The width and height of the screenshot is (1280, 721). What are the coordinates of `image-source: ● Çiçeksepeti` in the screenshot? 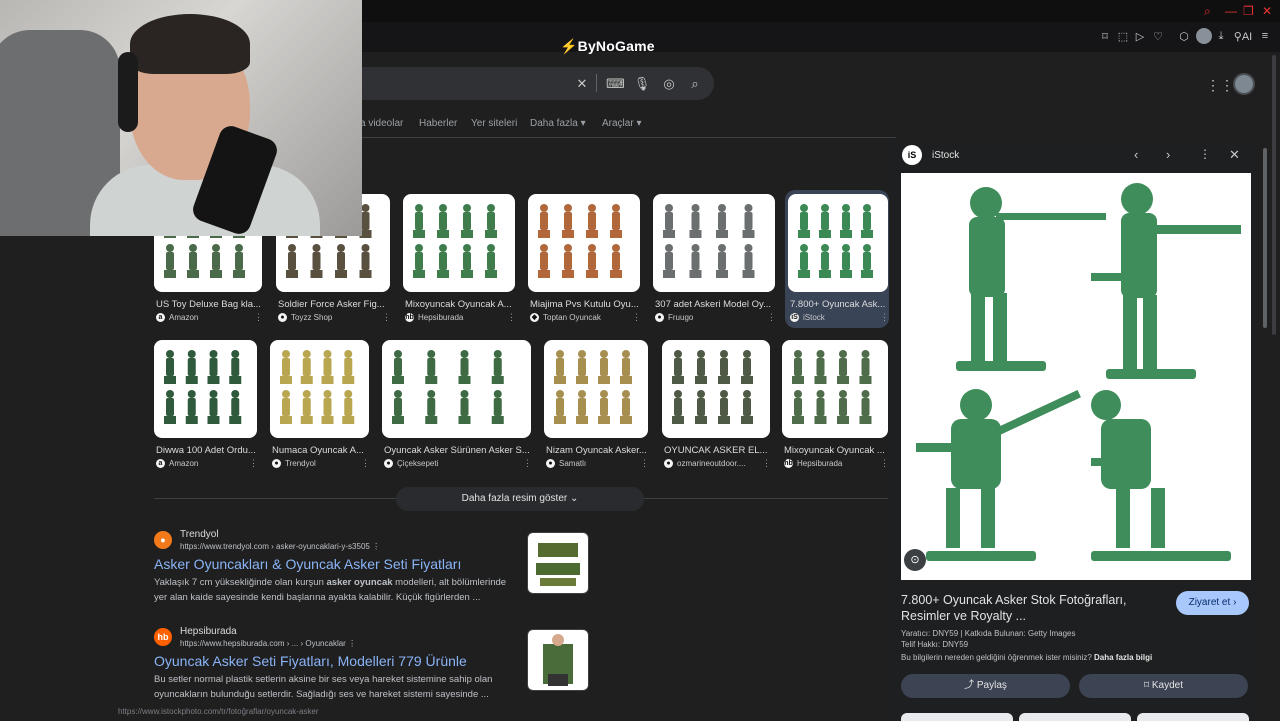 It's located at (411, 463).